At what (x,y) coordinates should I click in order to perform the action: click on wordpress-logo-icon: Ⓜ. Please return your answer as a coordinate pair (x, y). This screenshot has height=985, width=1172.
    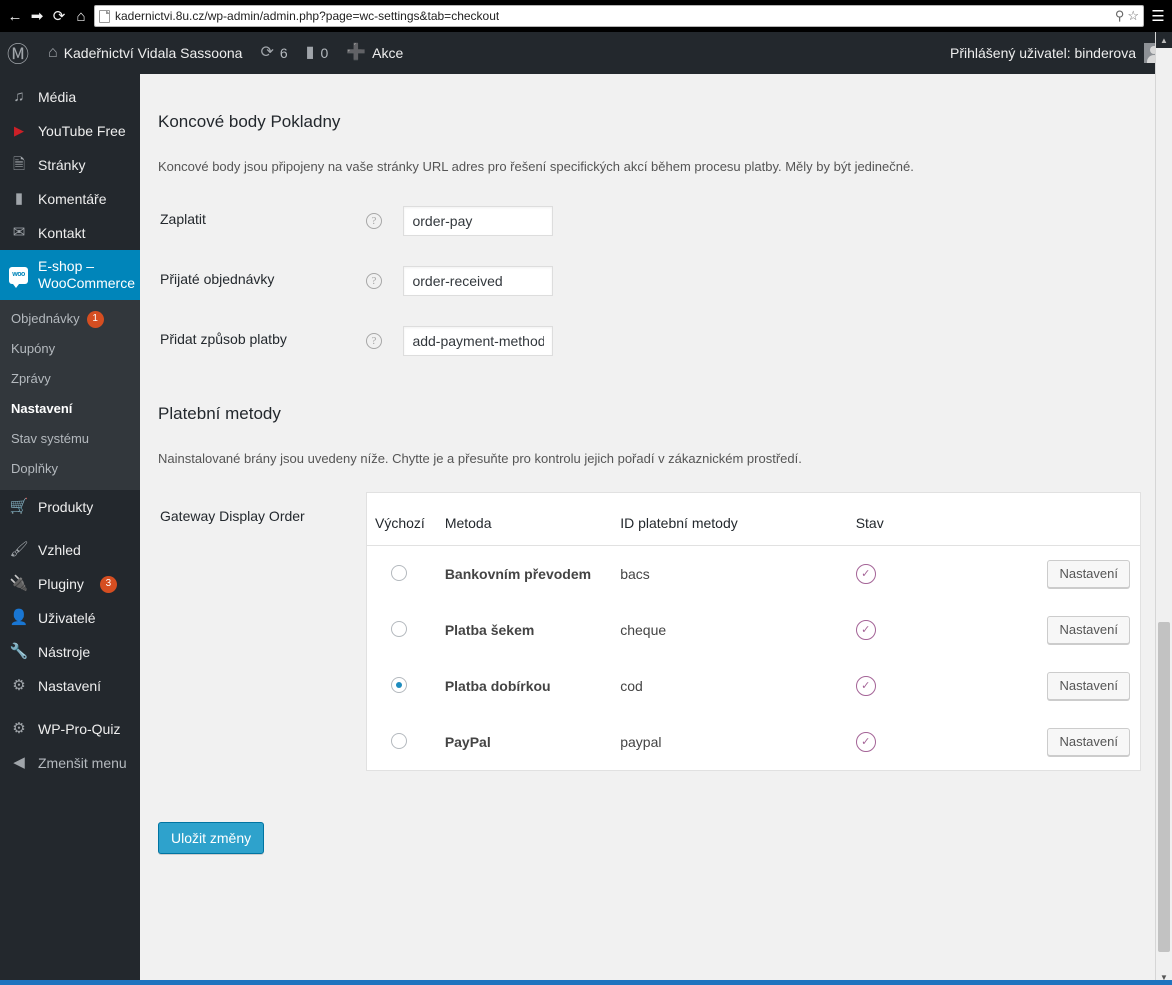
    Looking at the image, I should click on (19, 53).